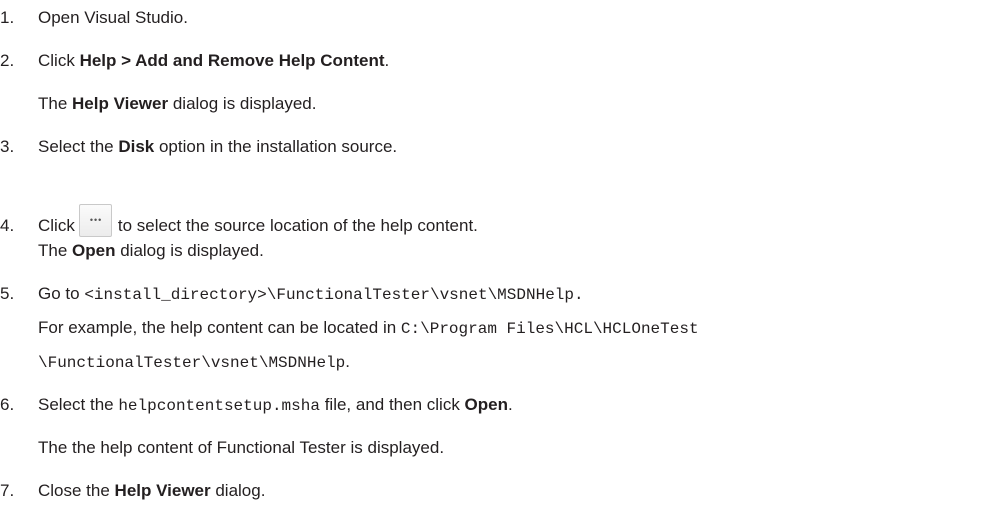  What do you see at coordinates (7, 225) in the screenshot?
I see `step-number: 4.` at bounding box center [7, 225].